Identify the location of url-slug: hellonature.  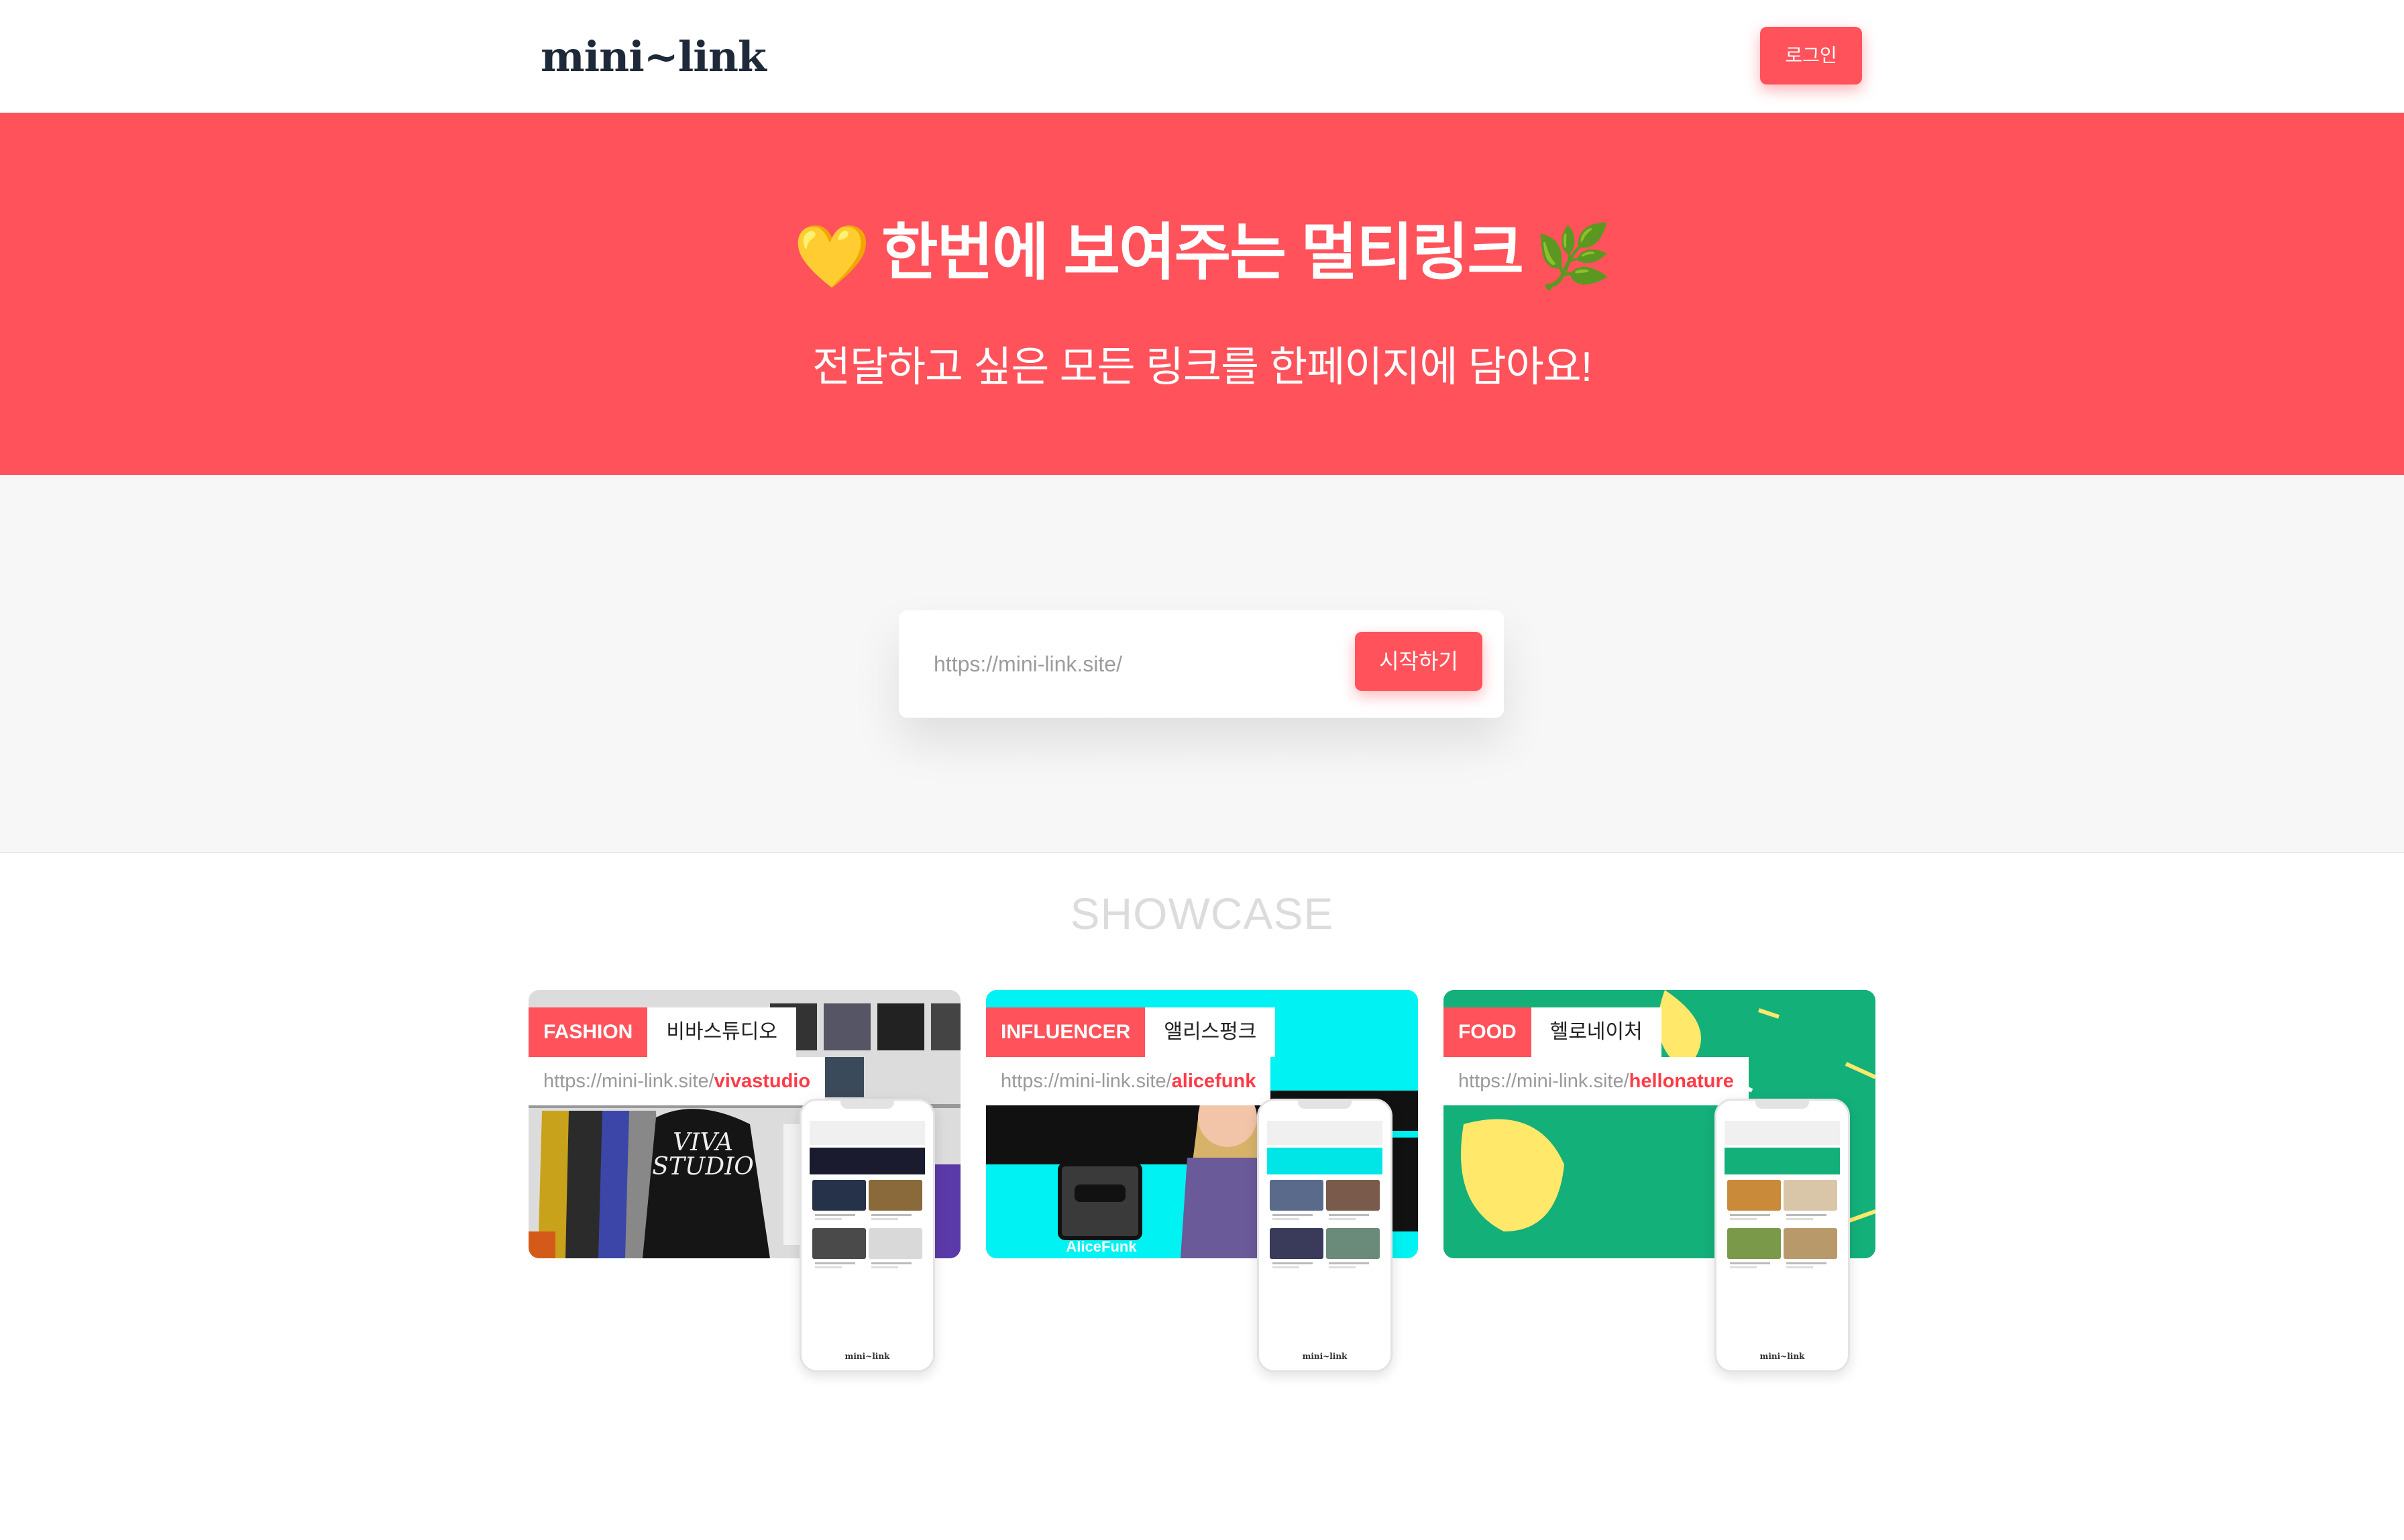
(1681, 1081).